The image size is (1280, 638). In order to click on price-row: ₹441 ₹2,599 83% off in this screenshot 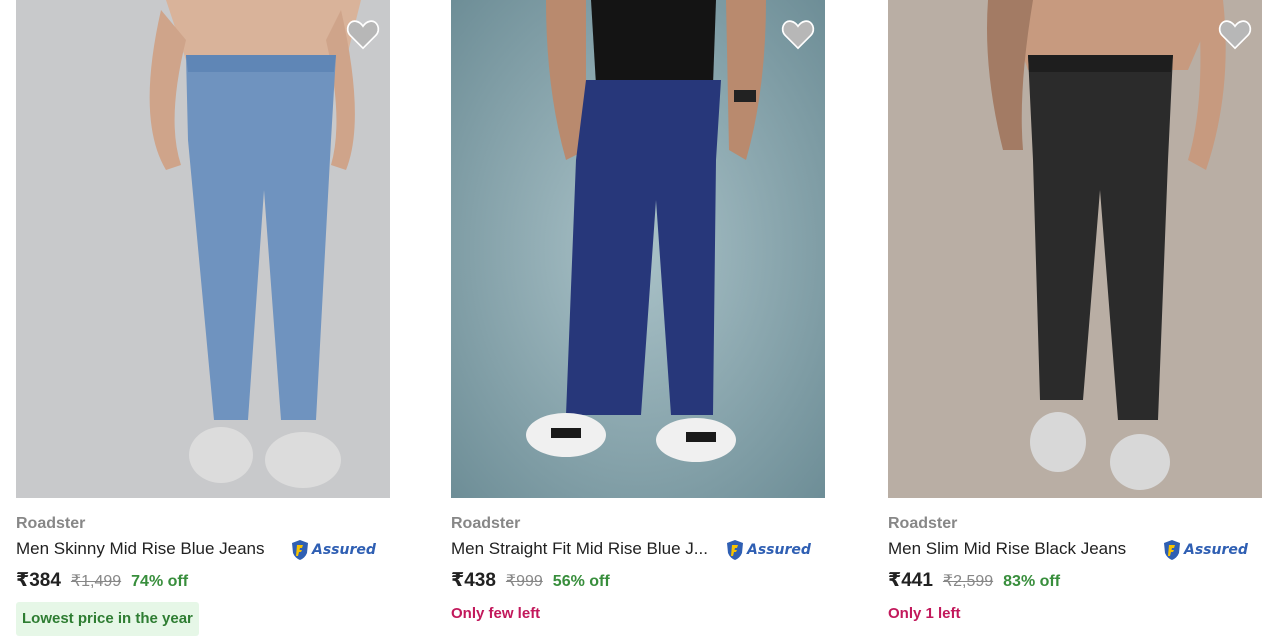, I will do `click(974, 580)`.